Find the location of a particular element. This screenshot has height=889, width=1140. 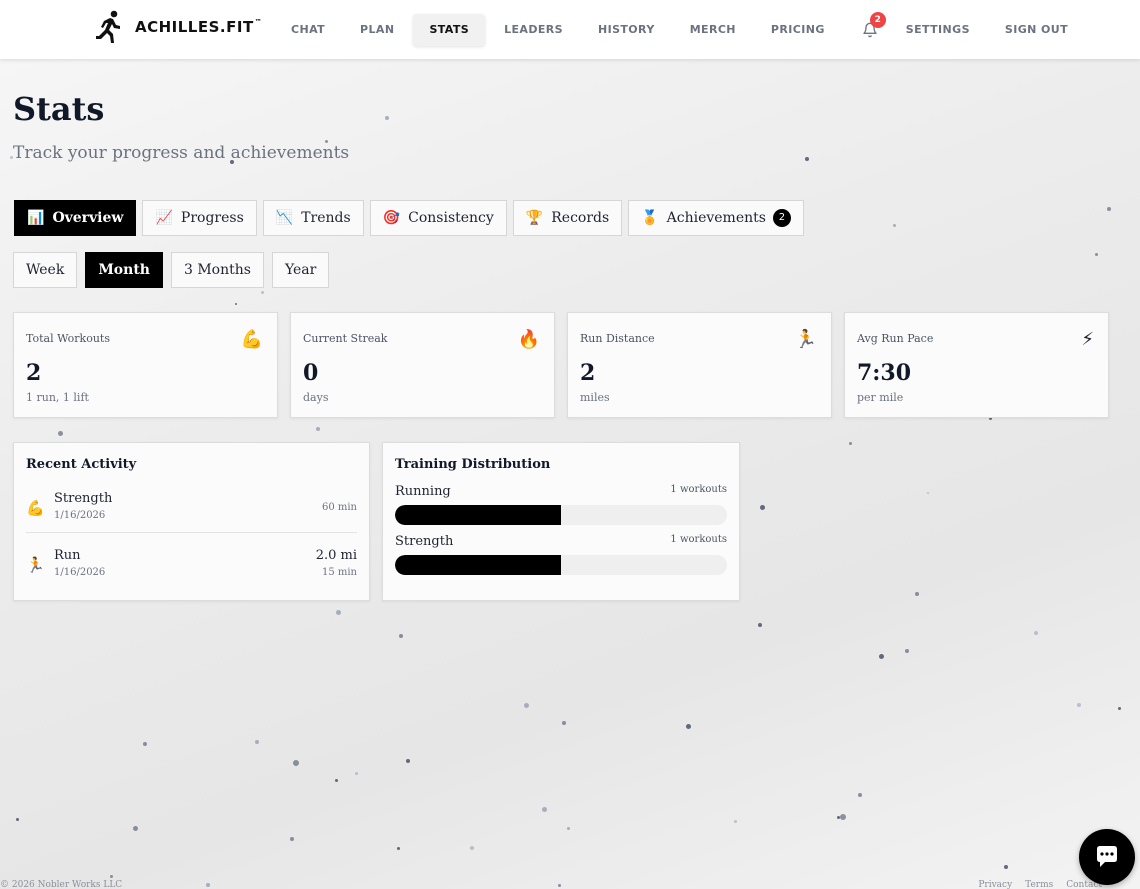

distribution-bar-track is located at coordinates (561, 515).